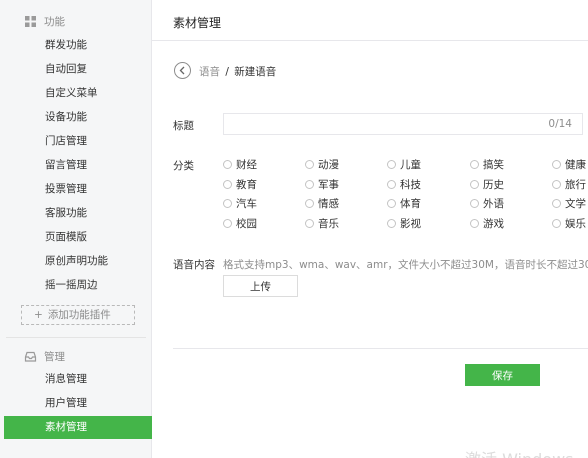 The width and height of the screenshot is (588, 458). Describe the element at coordinates (78, 403) in the screenshot. I see `sidebar-item-users: 用户管理` at that location.